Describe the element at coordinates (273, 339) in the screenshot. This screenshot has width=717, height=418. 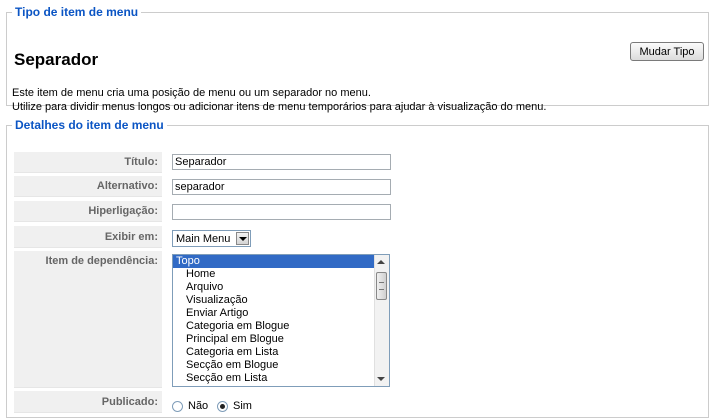
I see `parent-option: Principal em Blogue` at that location.